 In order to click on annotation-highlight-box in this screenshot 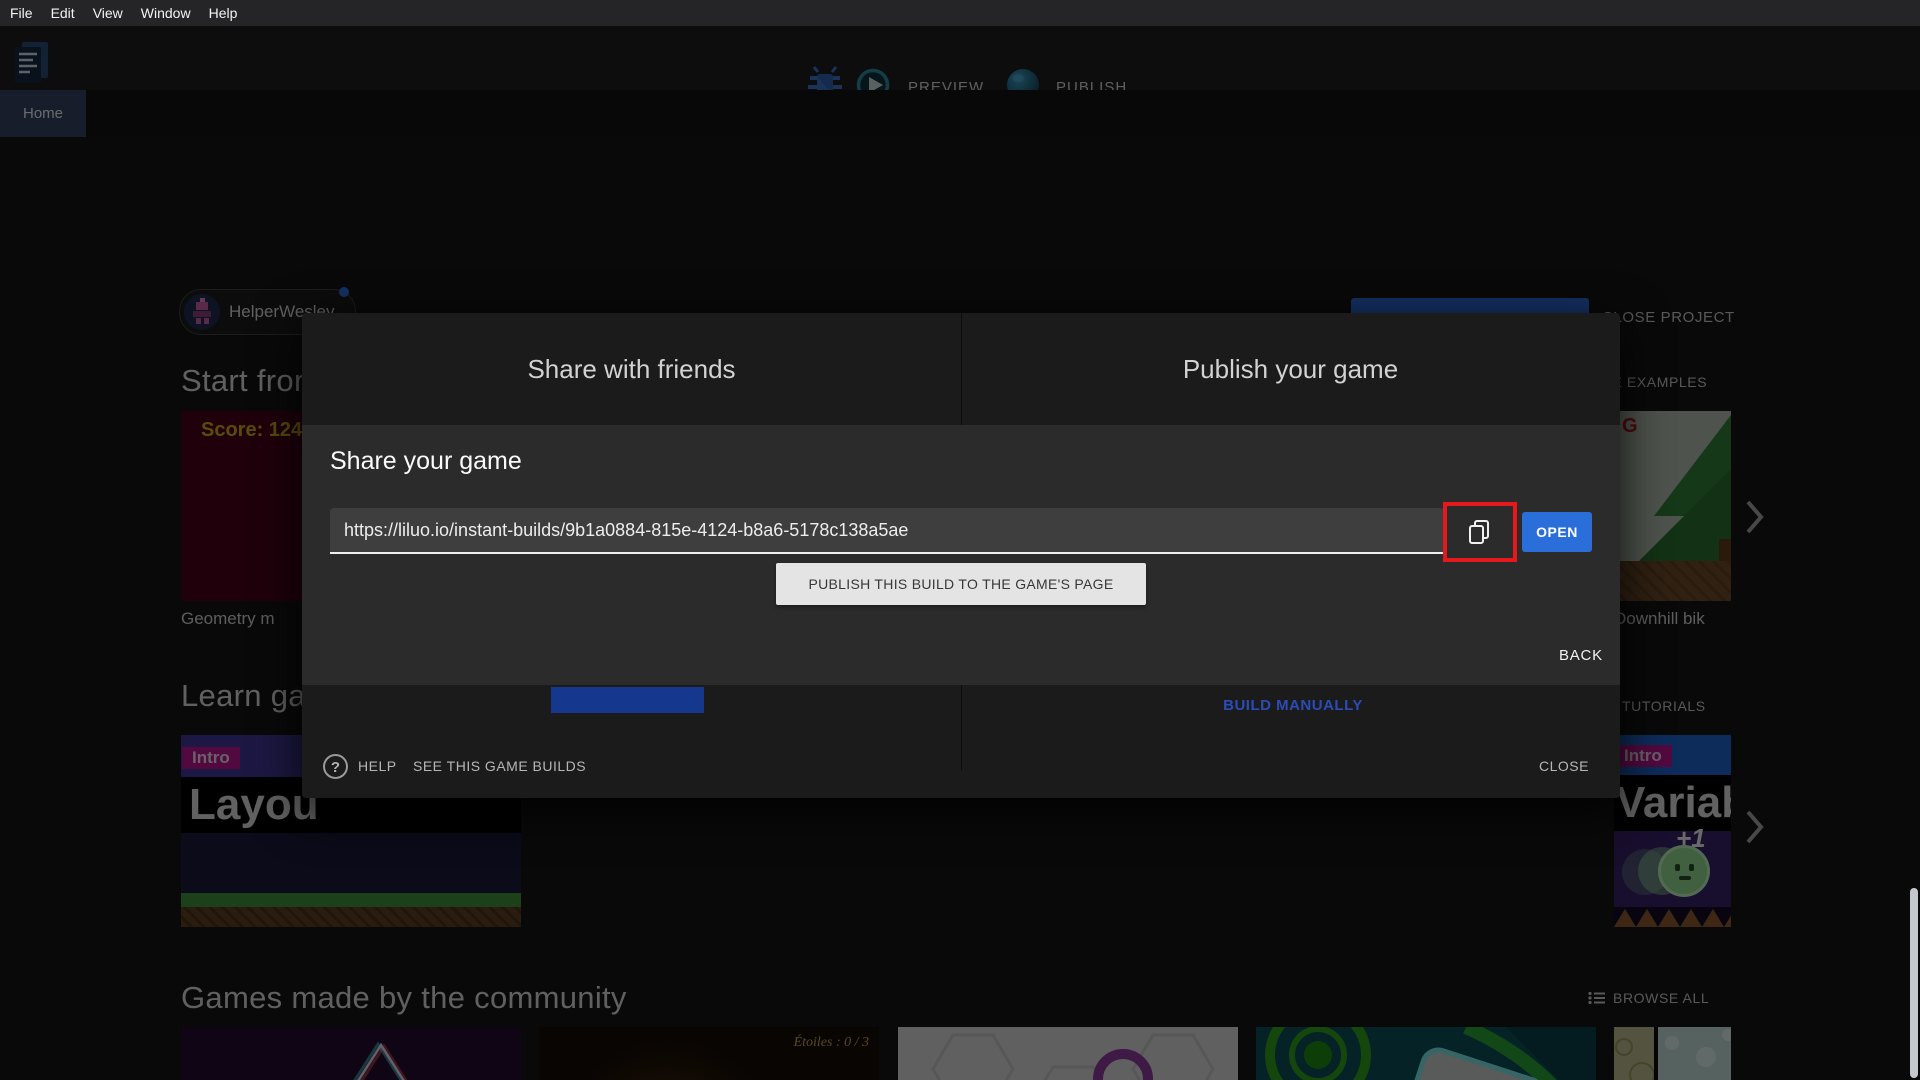, I will do `click(1480, 532)`.